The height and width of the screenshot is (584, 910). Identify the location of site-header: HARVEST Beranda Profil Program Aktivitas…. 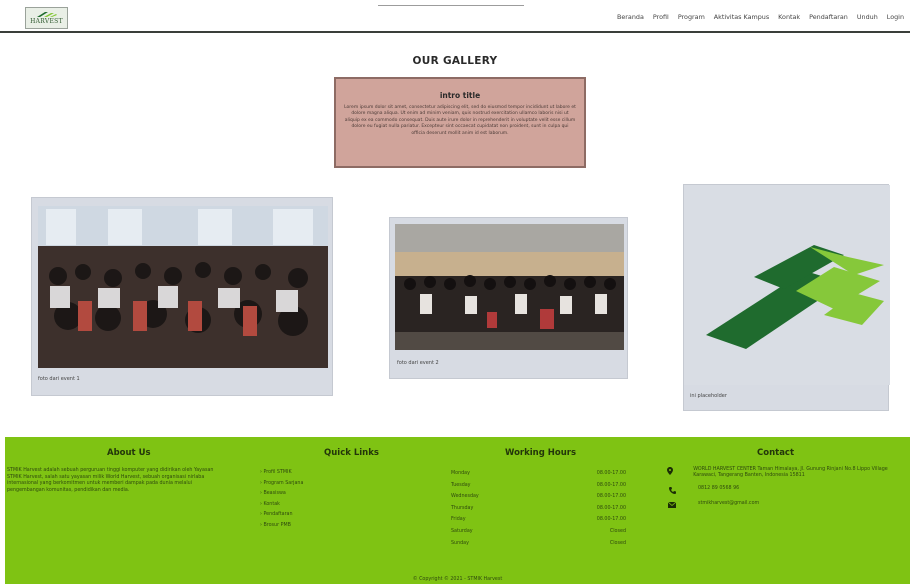
(455, 16).